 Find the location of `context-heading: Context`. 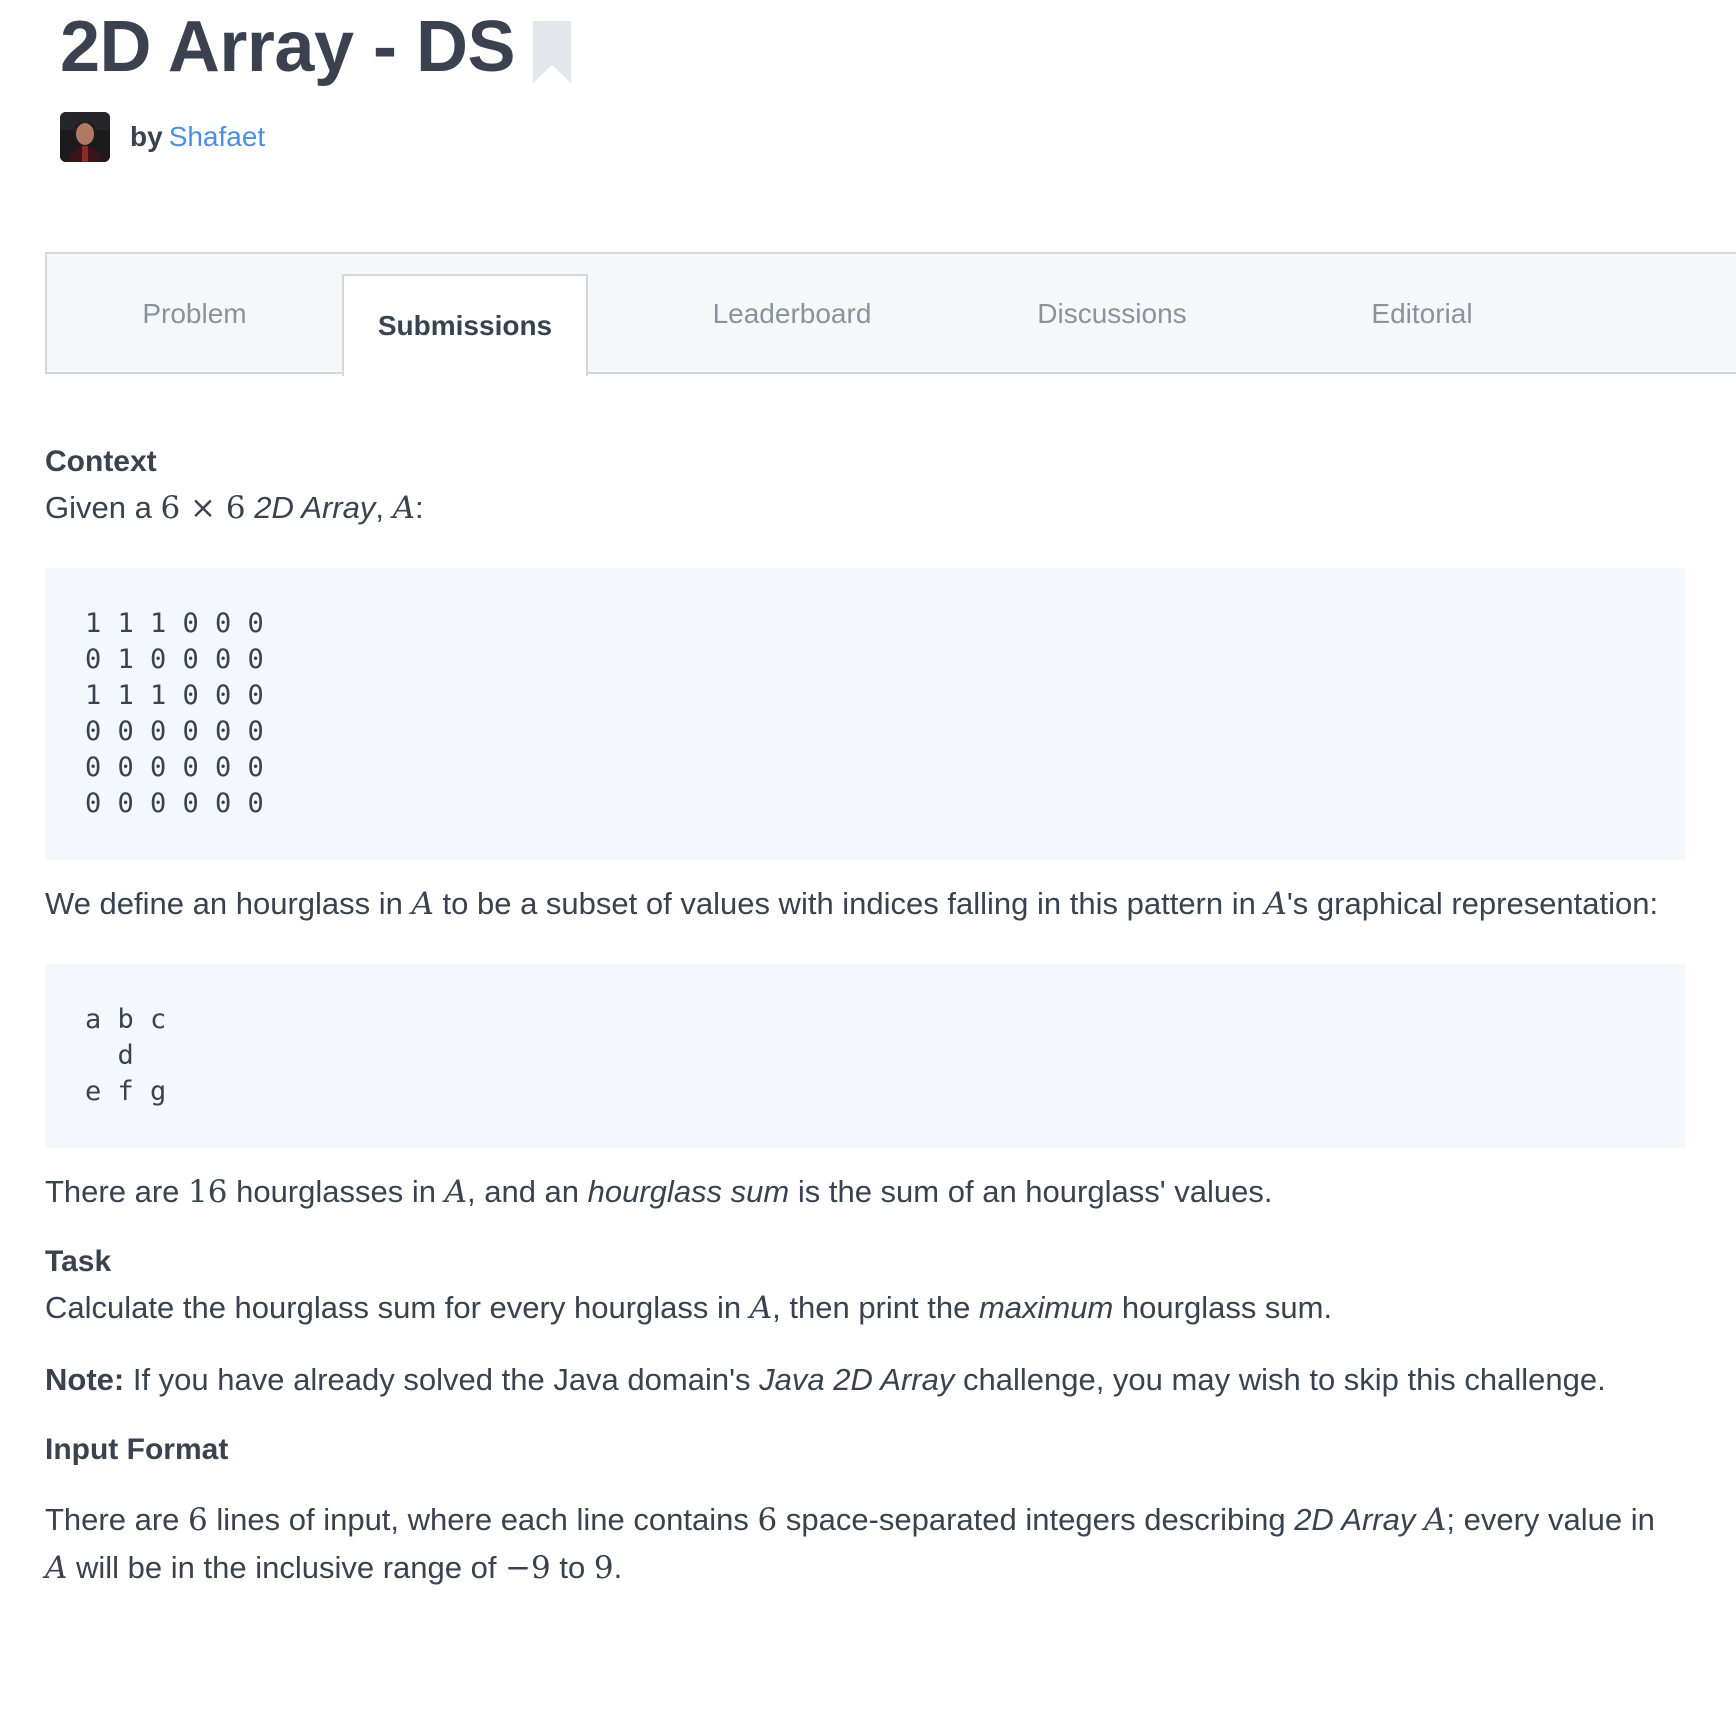

context-heading: Context is located at coordinates (101, 461).